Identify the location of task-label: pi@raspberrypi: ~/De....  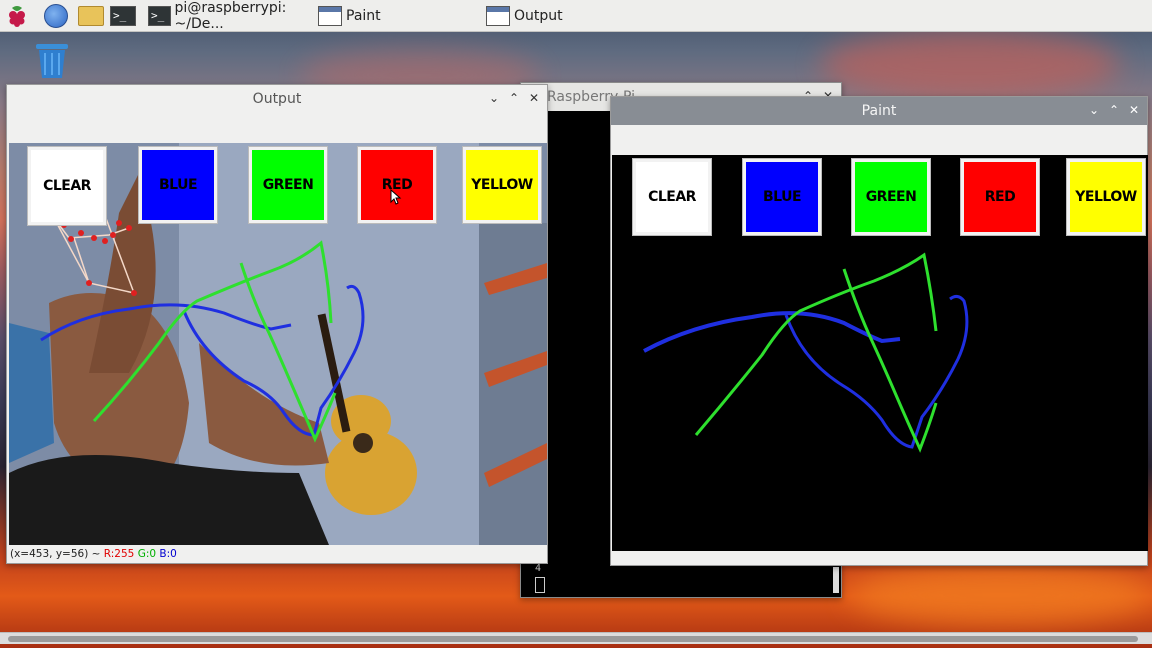
(230, 16).